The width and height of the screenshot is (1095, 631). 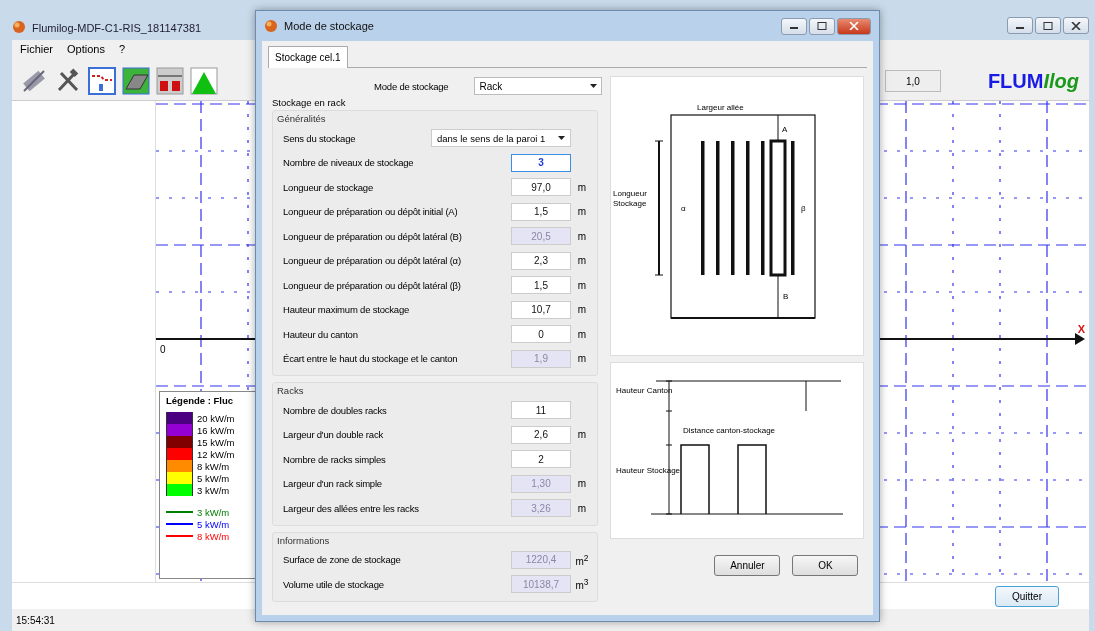 I want to click on legend-title: Légende : Fluc, so click(x=200, y=400).